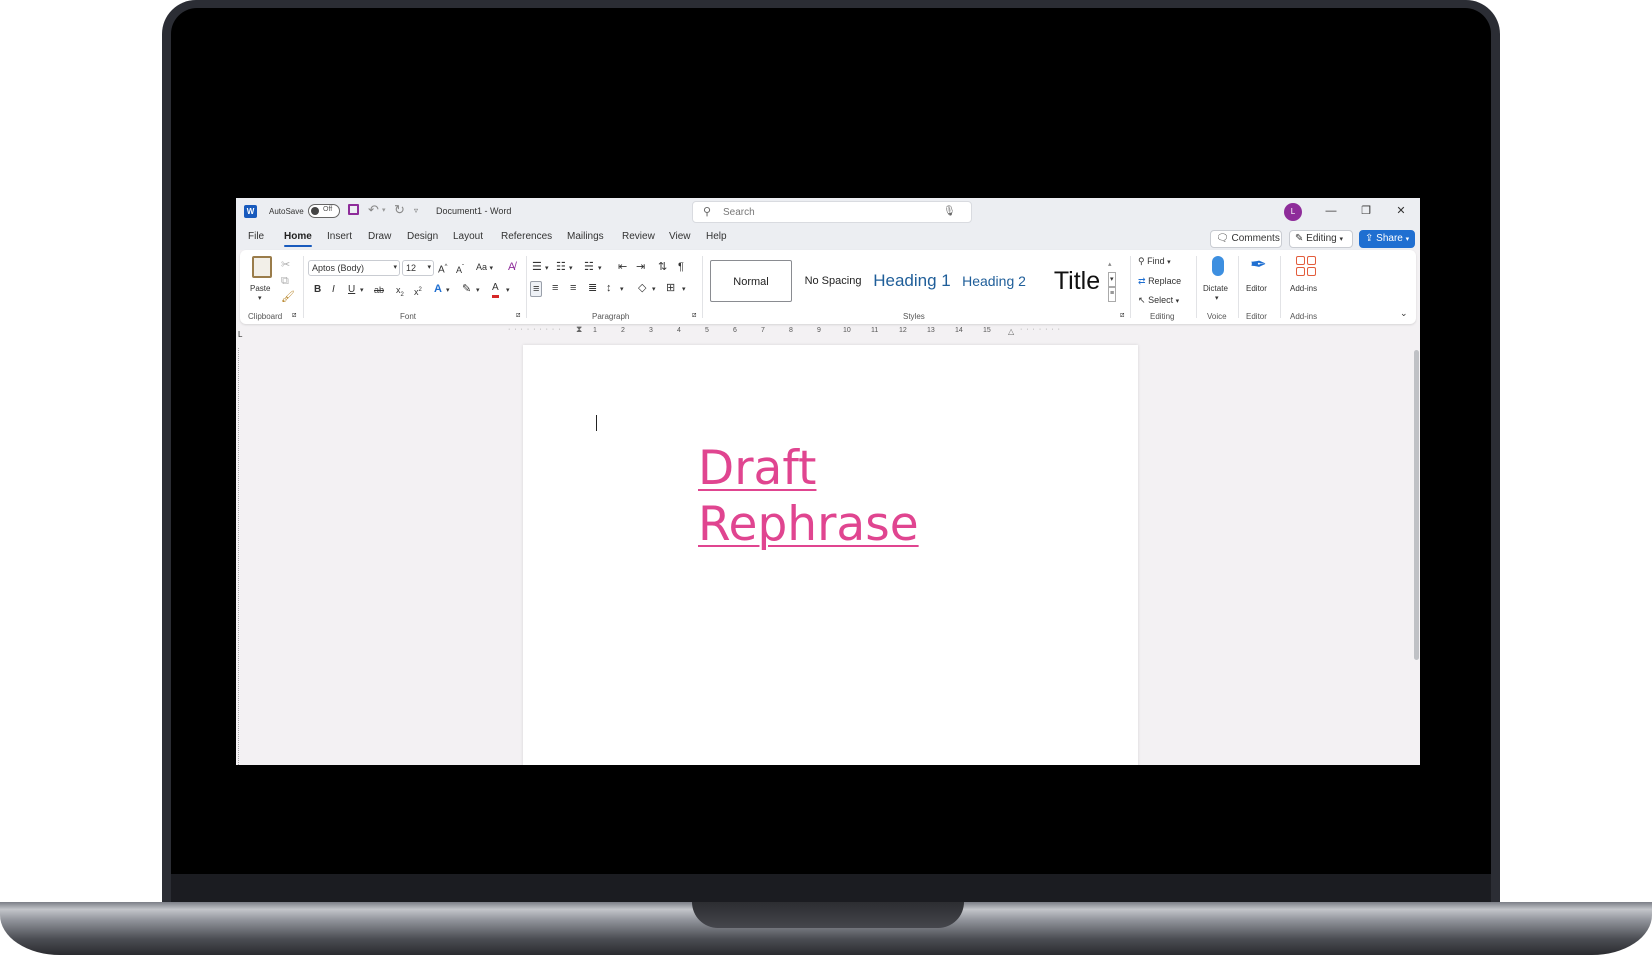 Image resolution: width=1652 pixels, height=955 pixels. I want to click on show-formatting-icon: ¶, so click(681, 267).